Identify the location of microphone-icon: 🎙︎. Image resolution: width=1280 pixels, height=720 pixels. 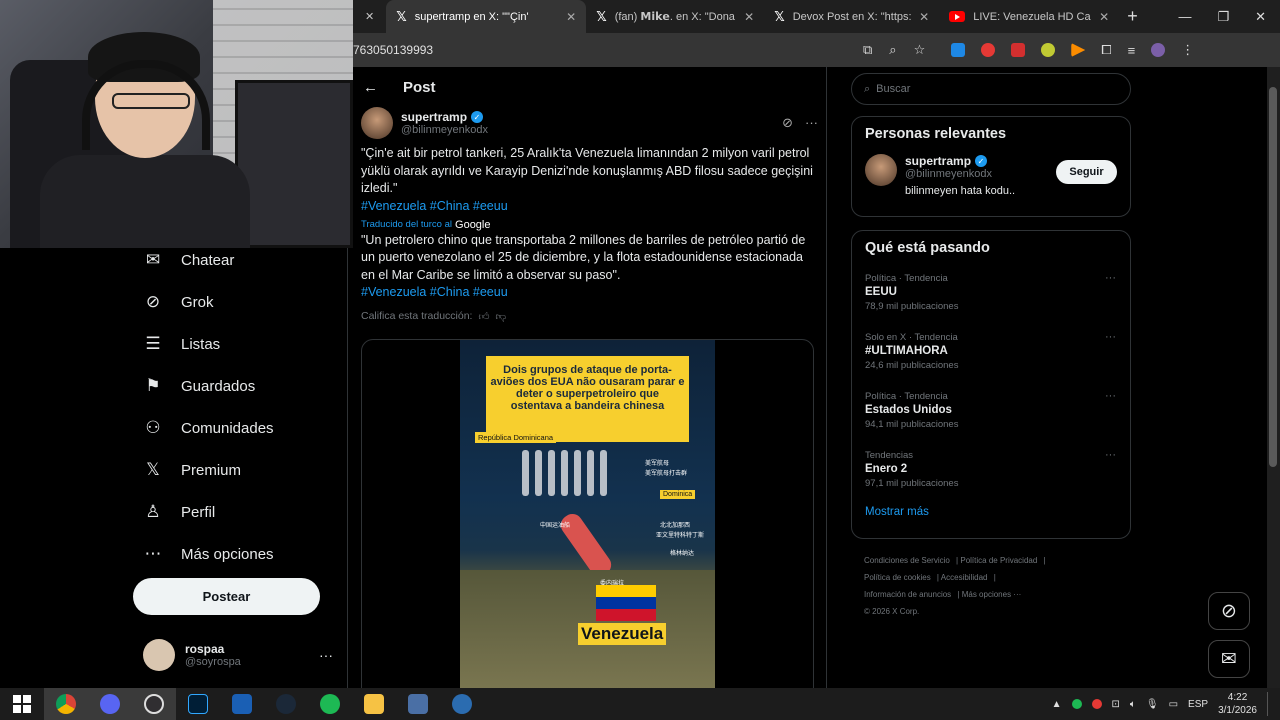
(1152, 704).